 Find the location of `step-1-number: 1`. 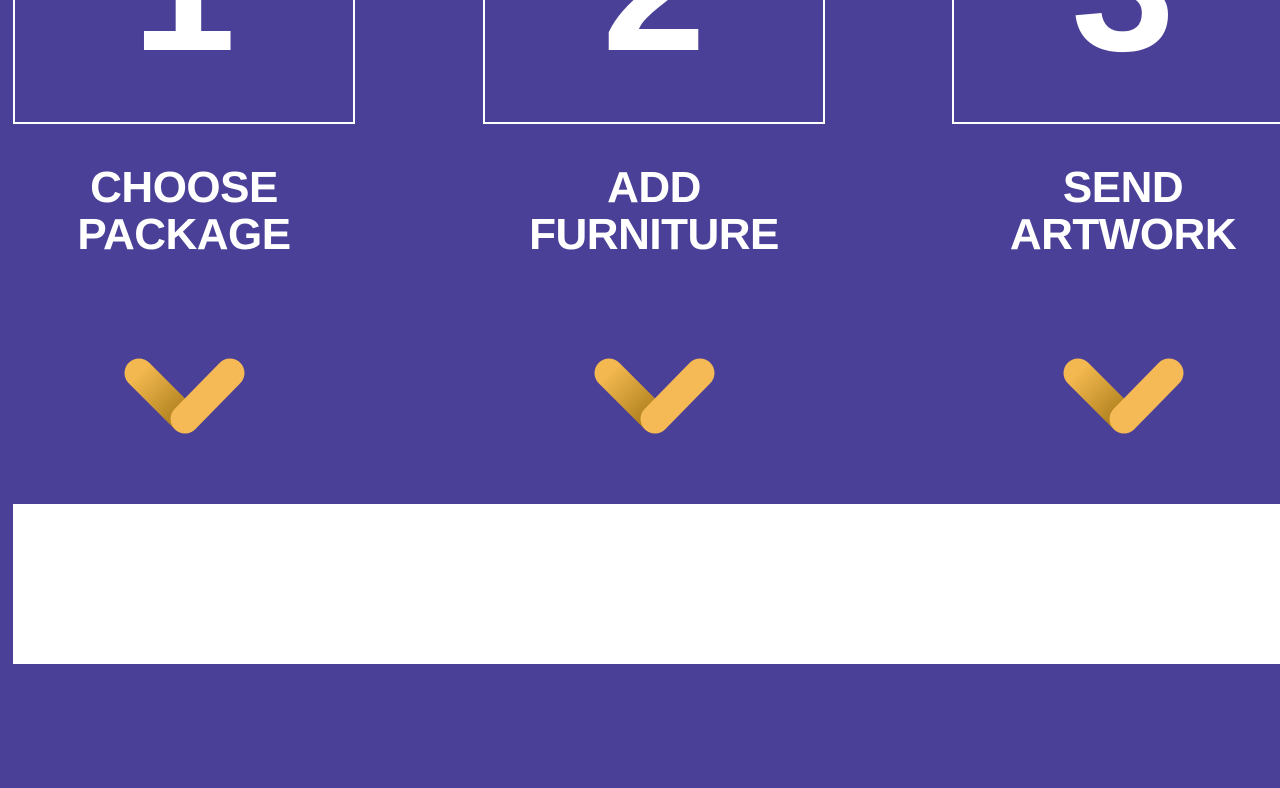

step-1-number: 1 is located at coordinates (184, 40).